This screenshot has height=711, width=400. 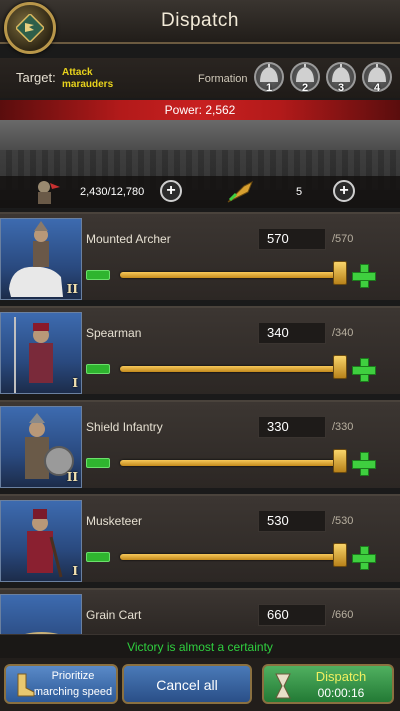 I want to click on unit-count-input: 340, so click(x=292, y=333).